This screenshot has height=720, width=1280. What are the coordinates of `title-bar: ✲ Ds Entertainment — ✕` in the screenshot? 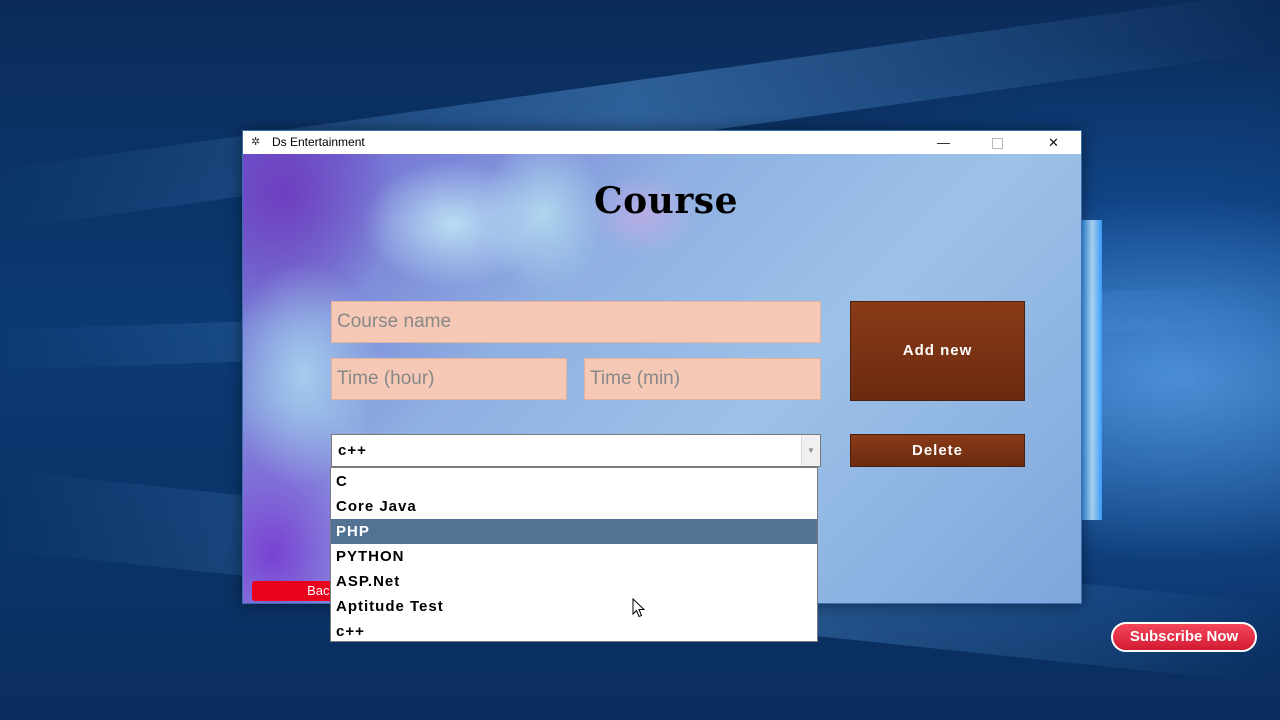 It's located at (662, 142).